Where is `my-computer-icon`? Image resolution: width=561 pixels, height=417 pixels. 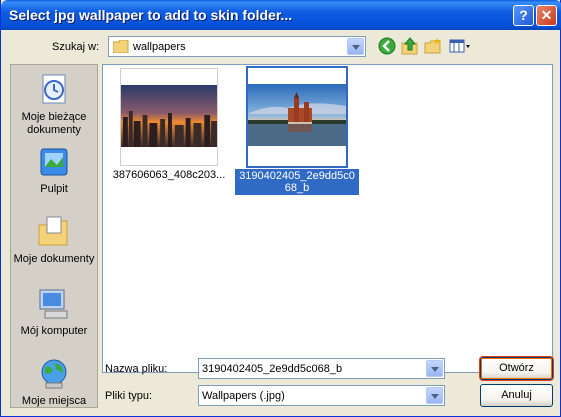
my-computer-icon is located at coordinates (53, 304).